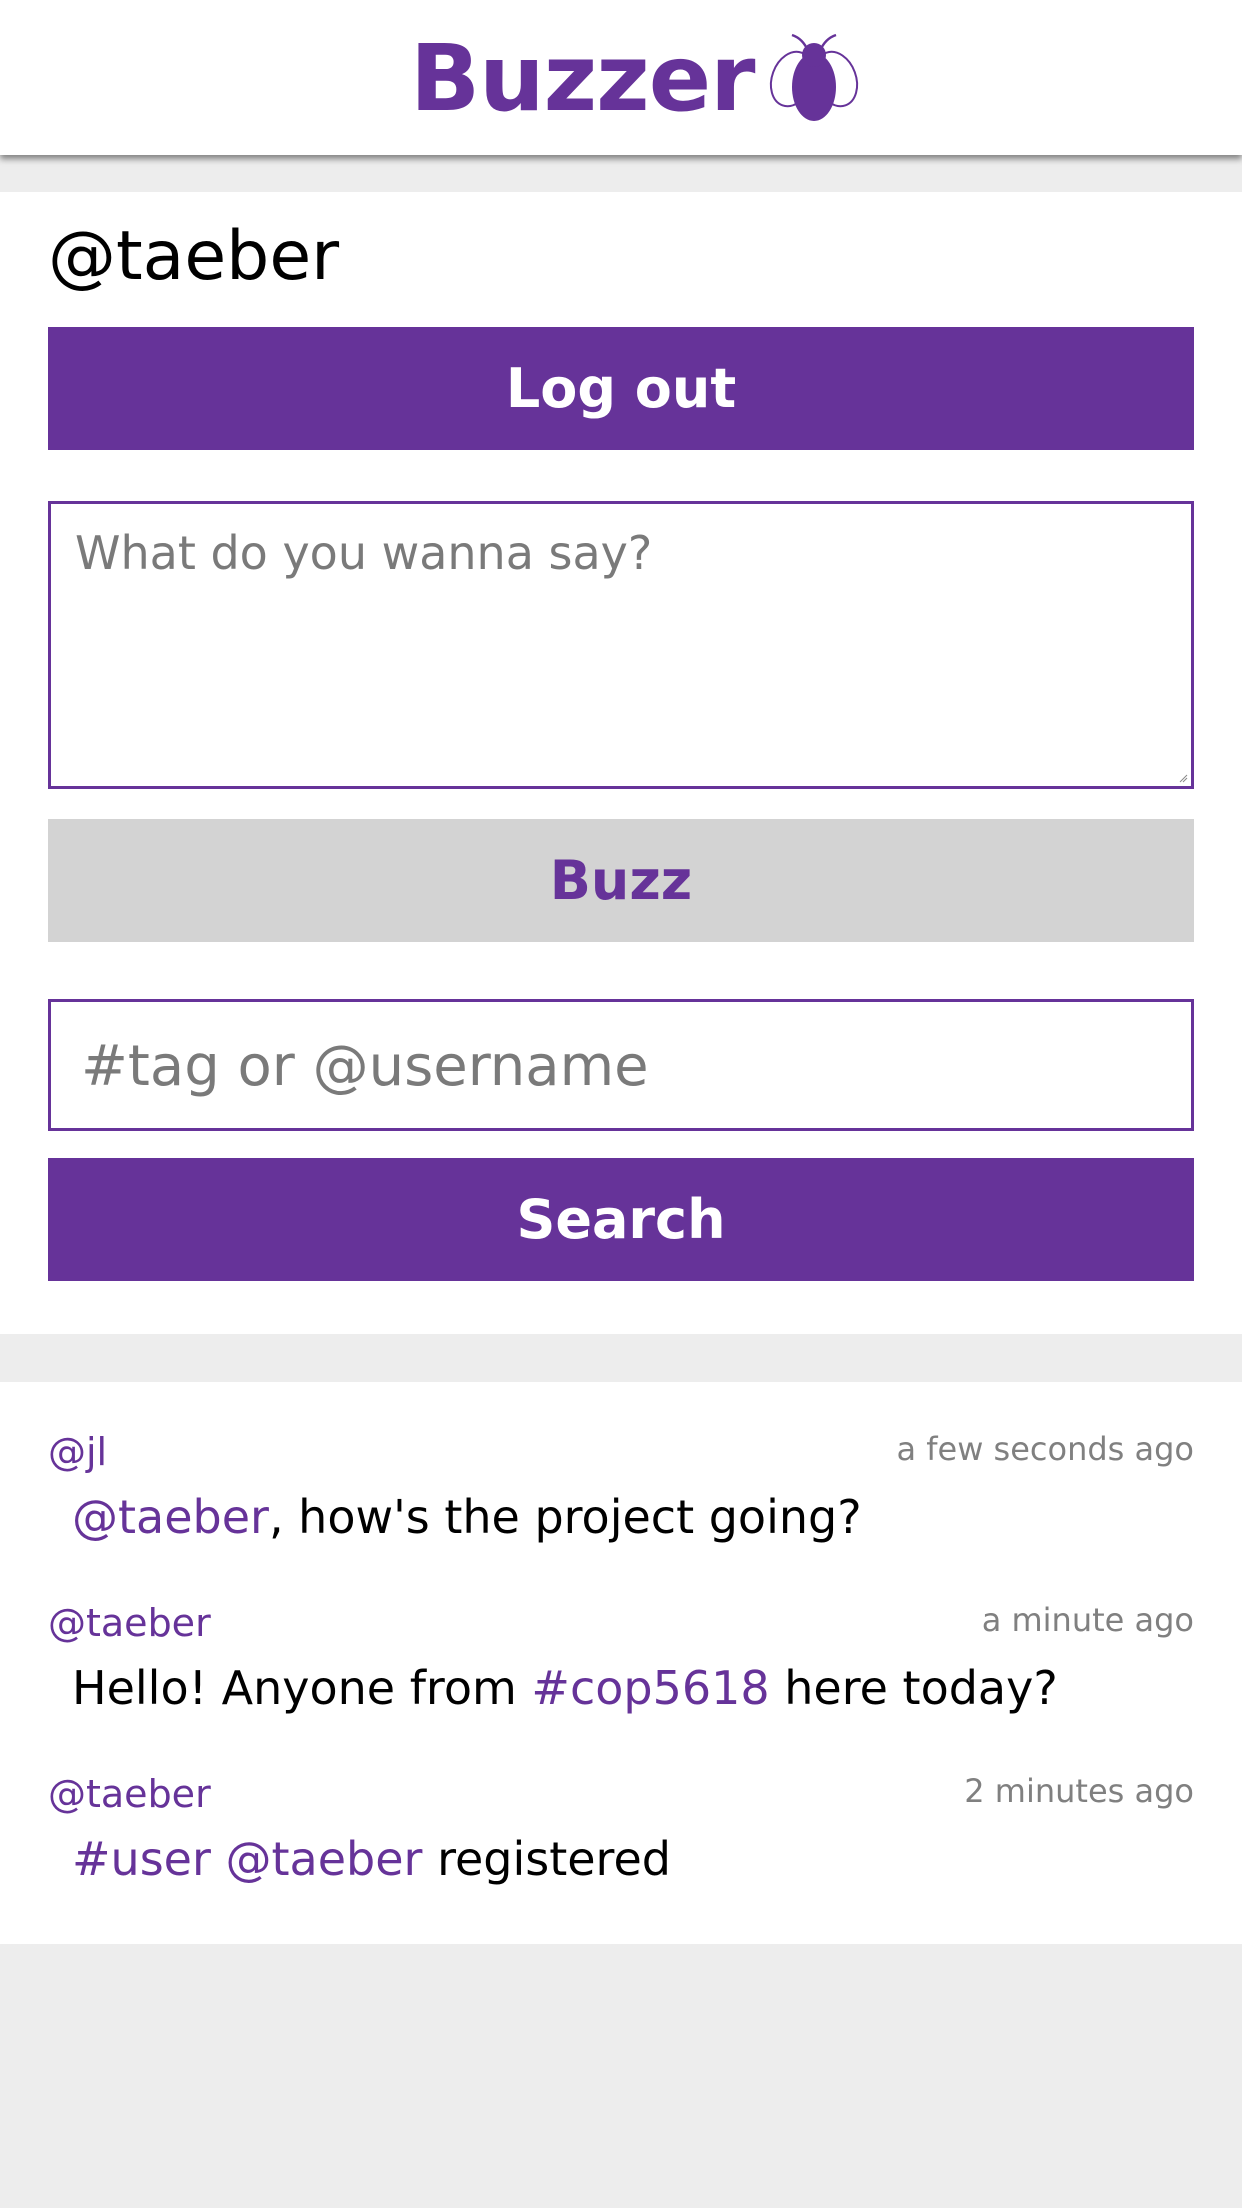 Image resolution: width=1242 pixels, height=2208 pixels. I want to click on post-author-link: @jl, so click(77, 1452).